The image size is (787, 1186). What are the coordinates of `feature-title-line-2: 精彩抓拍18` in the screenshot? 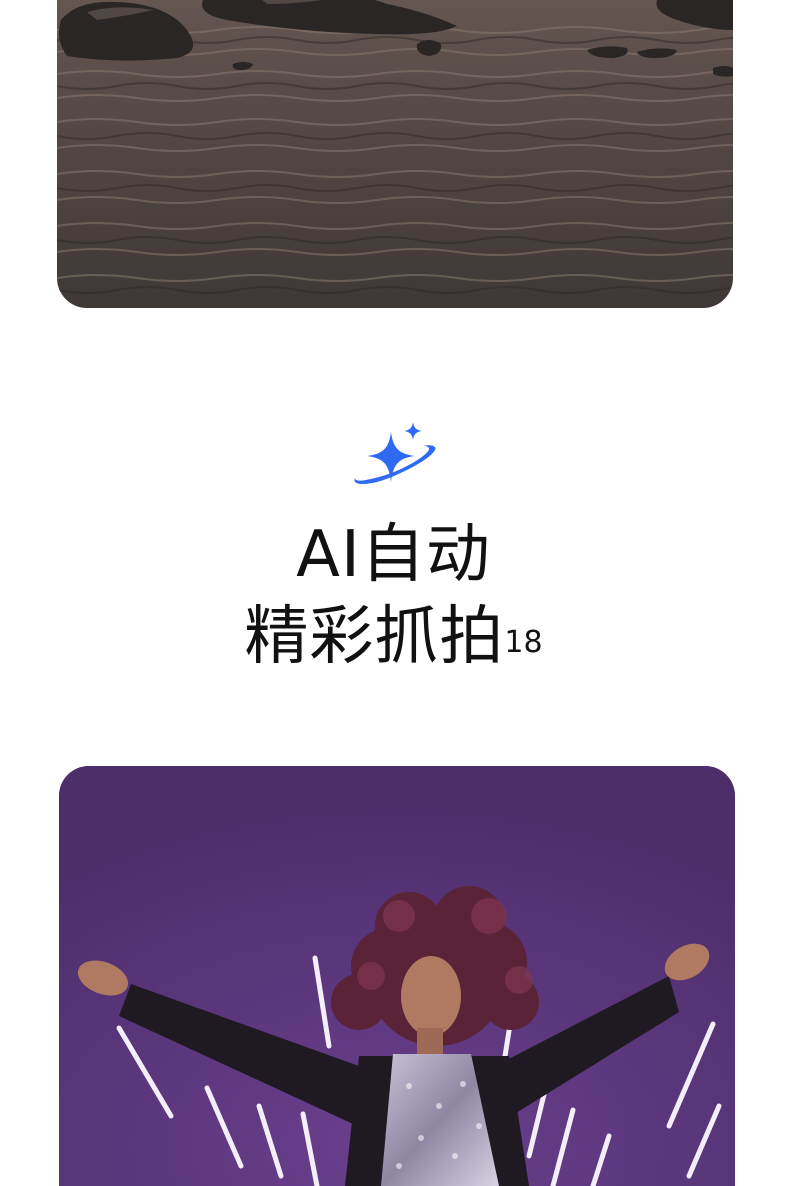 It's located at (393, 637).